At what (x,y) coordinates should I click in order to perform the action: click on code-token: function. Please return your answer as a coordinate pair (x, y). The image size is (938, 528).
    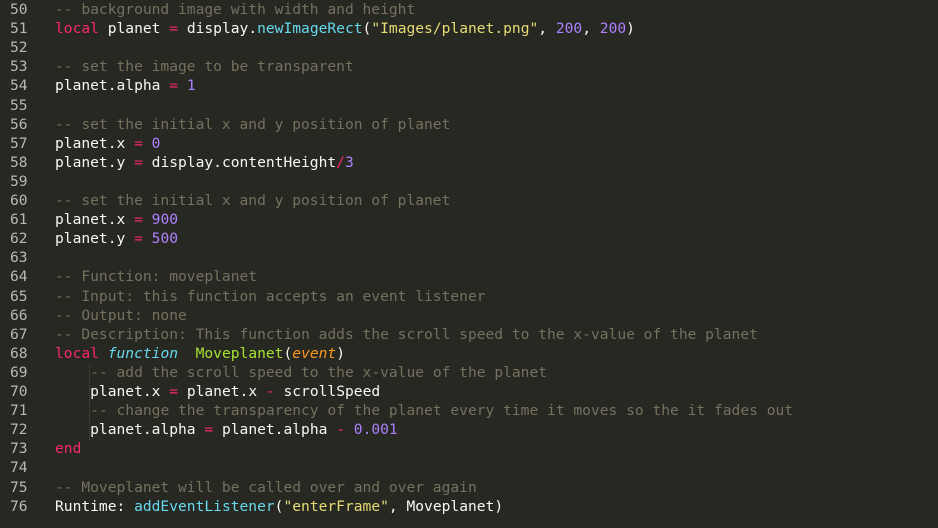
    Looking at the image, I should click on (143, 353).